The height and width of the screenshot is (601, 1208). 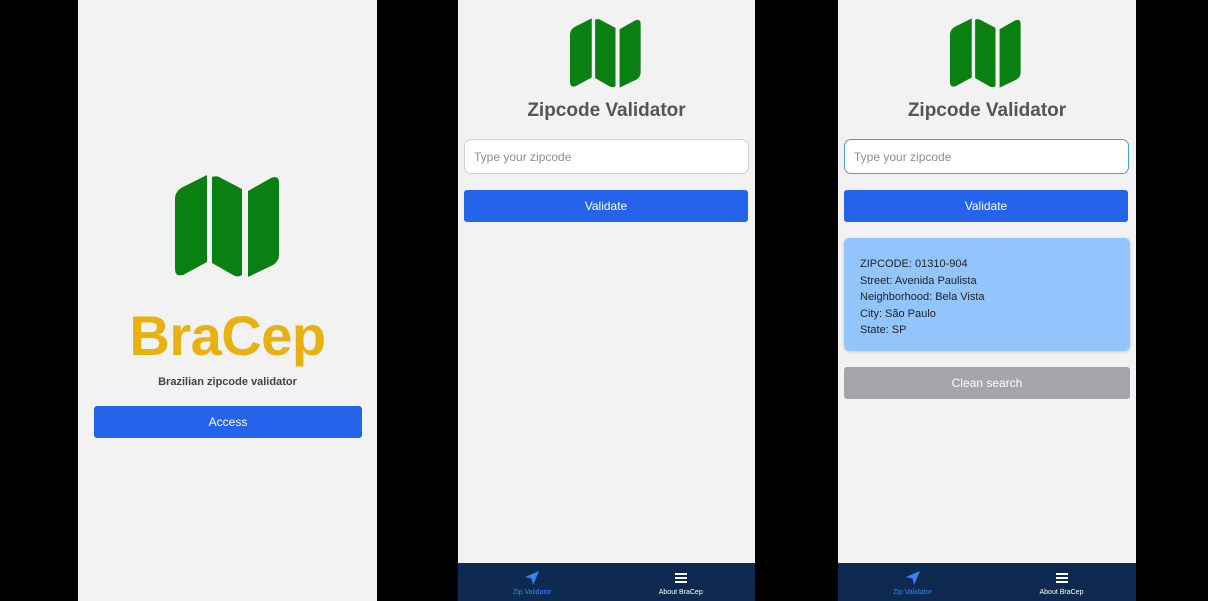 I want to click on brand-title: BraCep, so click(x=227, y=335).